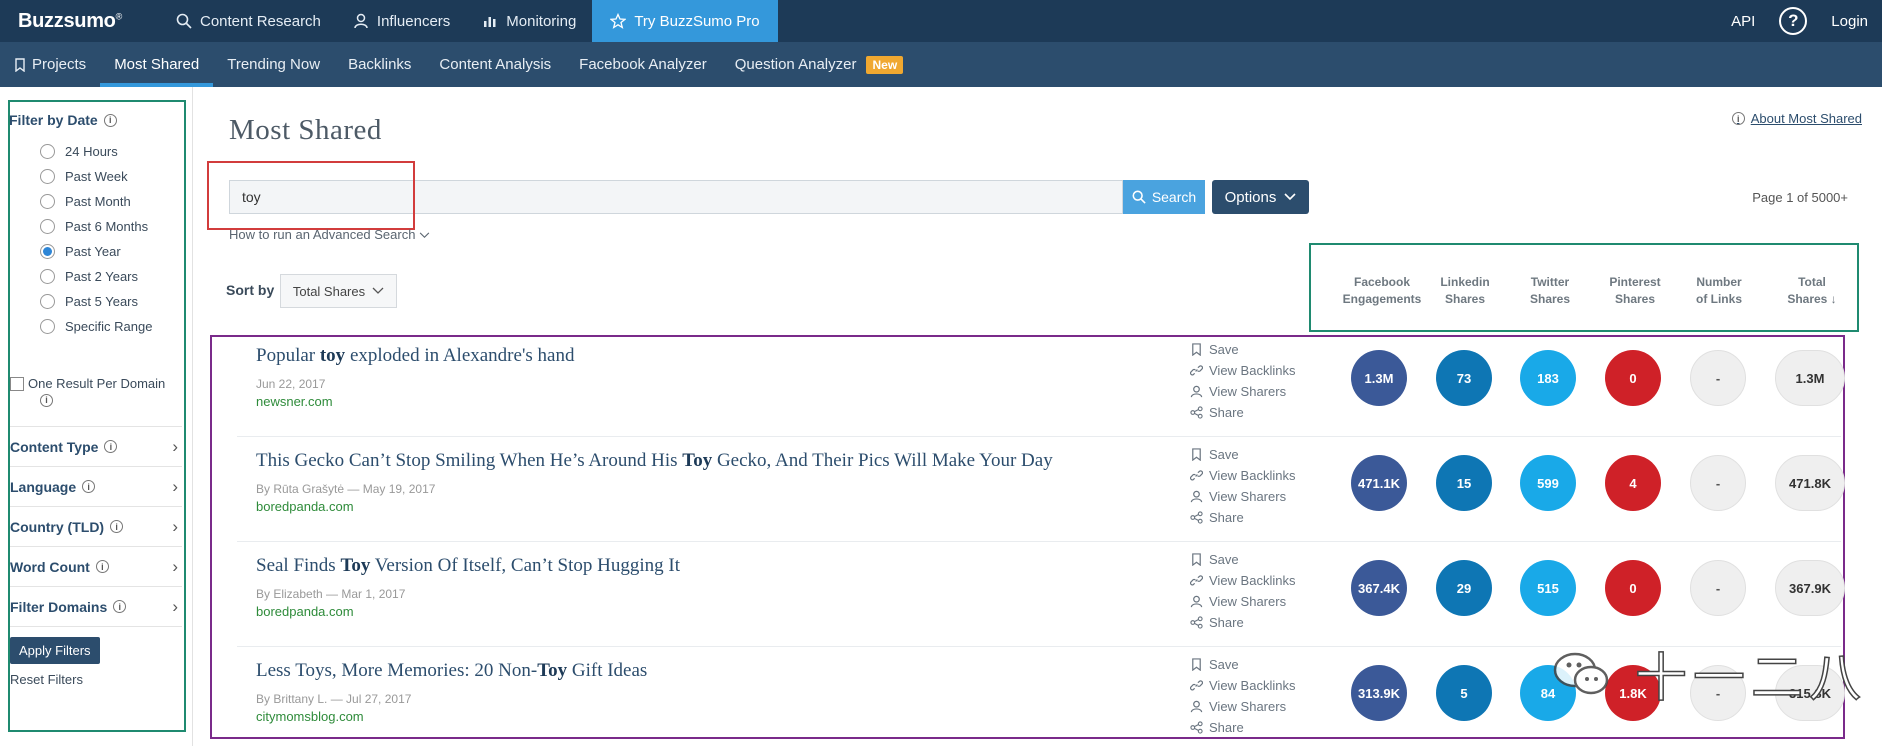 This screenshot has height=746, width=1882. What do you see at coordinates (273, 64) in the screenshot?
I see `subnav-trending-now: Trending Now` at bounding box center [273, 64].